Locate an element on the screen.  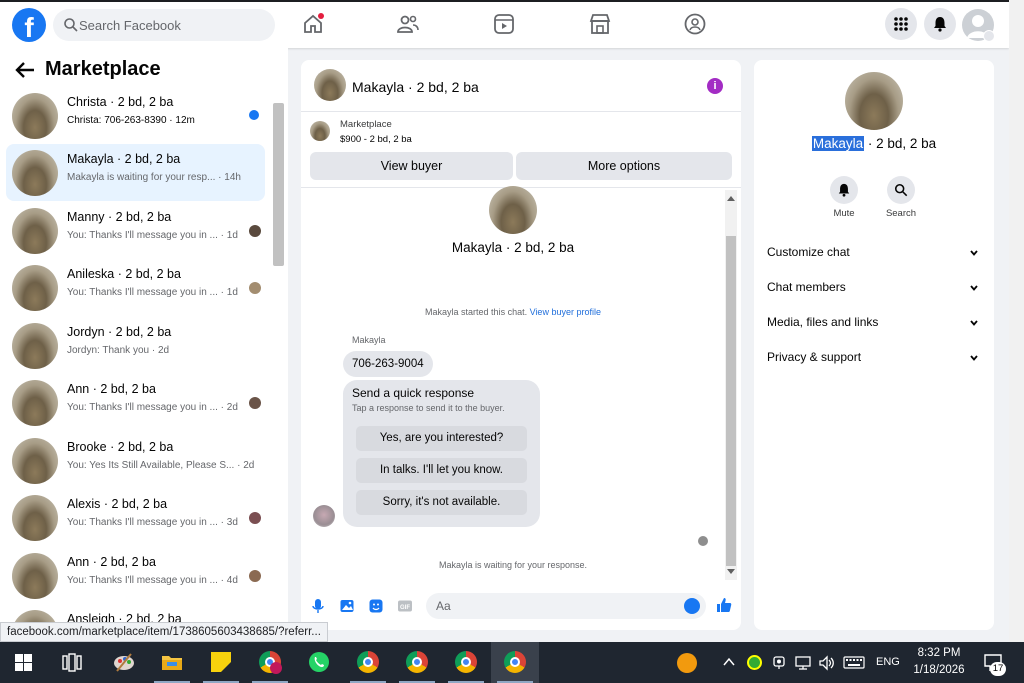
menu-grid-button is located at coordinates (901, 24).